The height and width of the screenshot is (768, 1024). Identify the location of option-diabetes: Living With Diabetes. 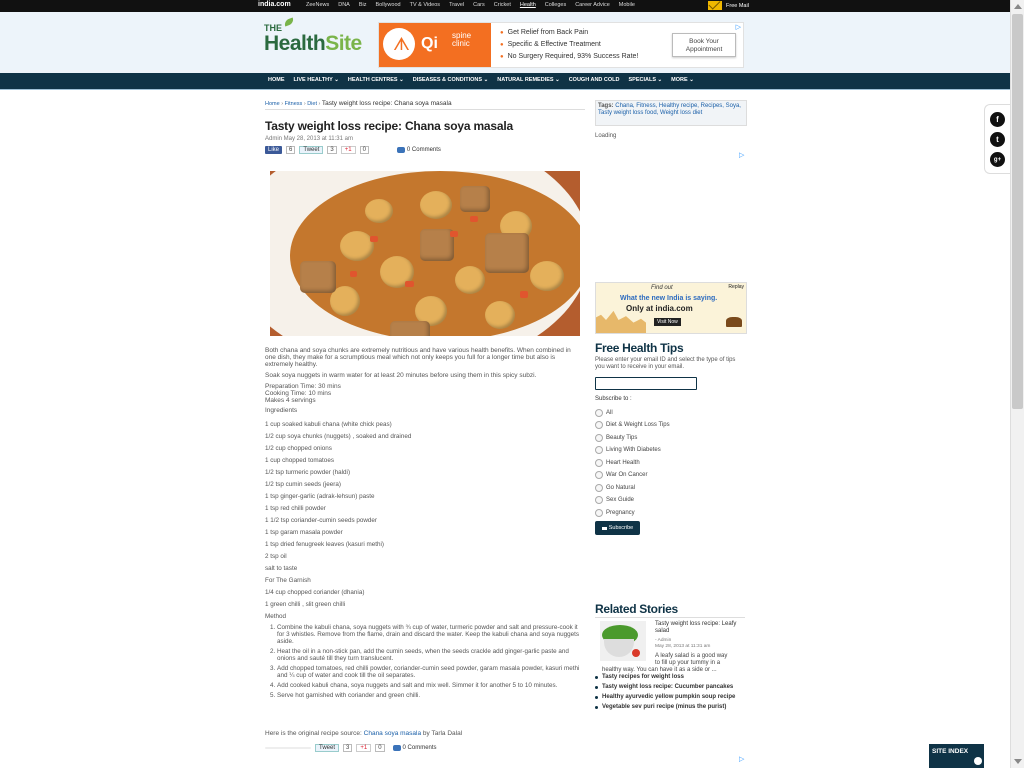
(628, 450).